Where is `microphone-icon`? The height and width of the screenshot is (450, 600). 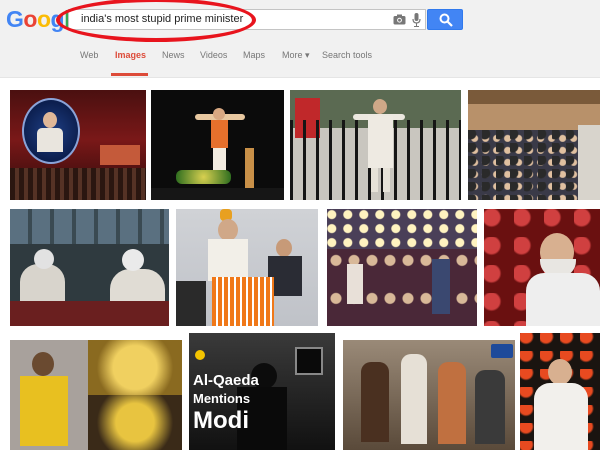 microphone-icon is located at coordinates (416, 20).